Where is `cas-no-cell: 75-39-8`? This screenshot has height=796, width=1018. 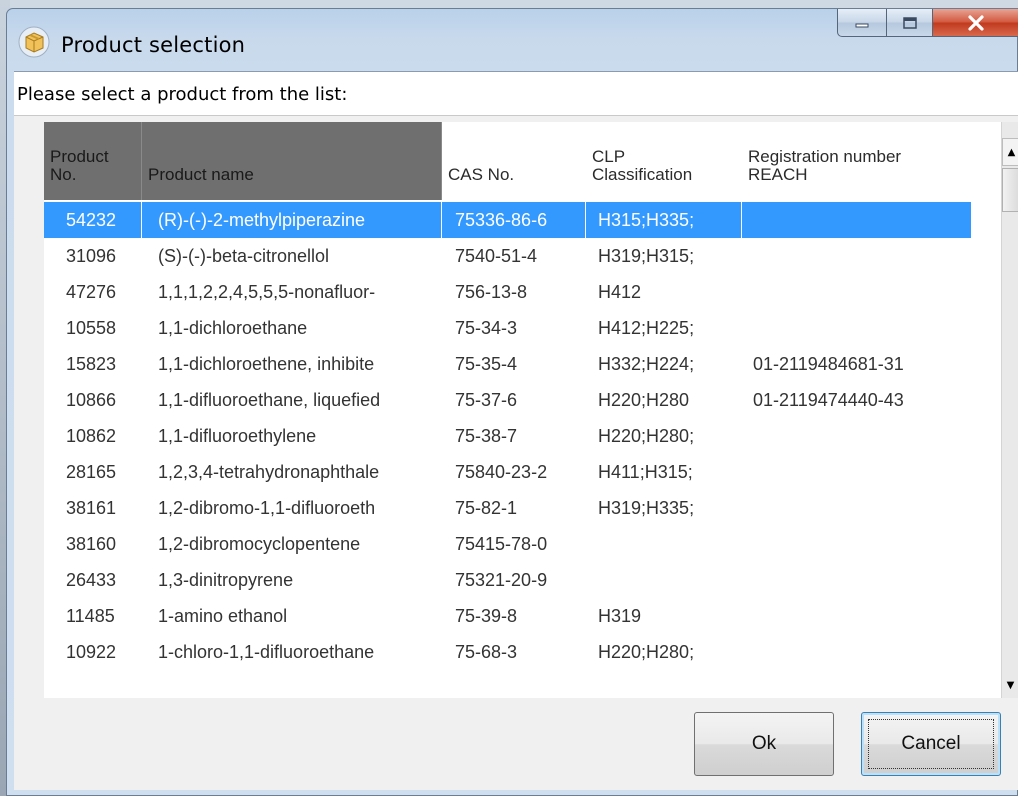
cas-no-cell: 75-39-8 is located at coordinates (514, 616).